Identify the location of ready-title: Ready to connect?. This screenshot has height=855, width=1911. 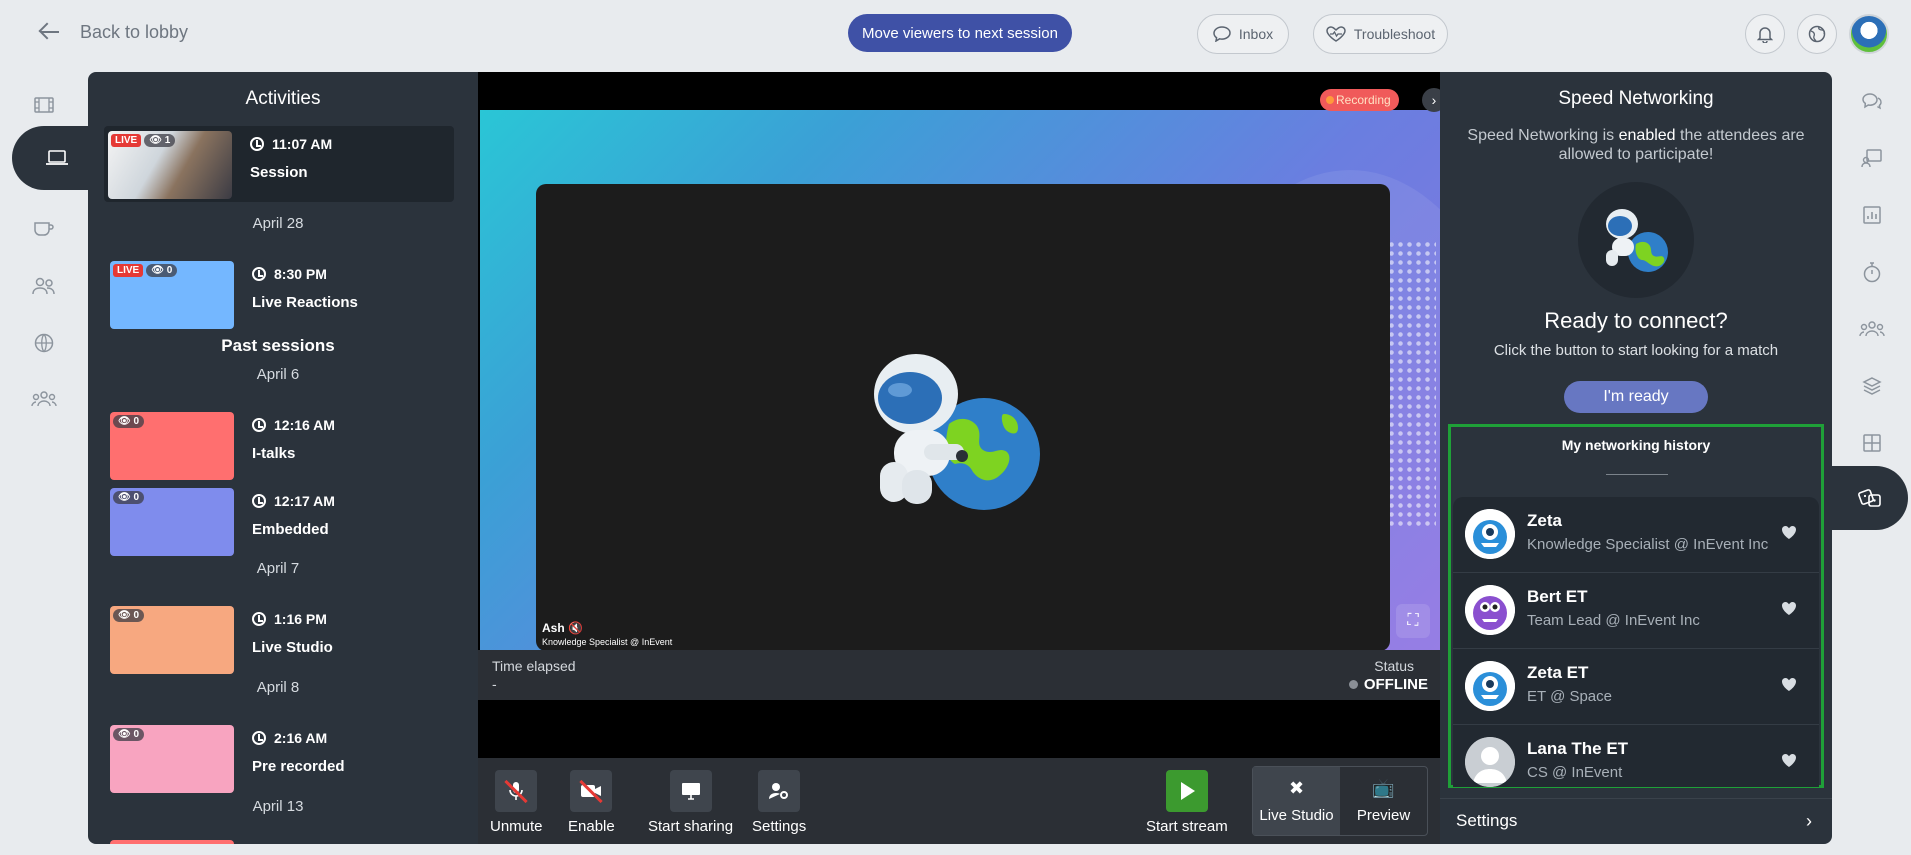
(1636, 320).